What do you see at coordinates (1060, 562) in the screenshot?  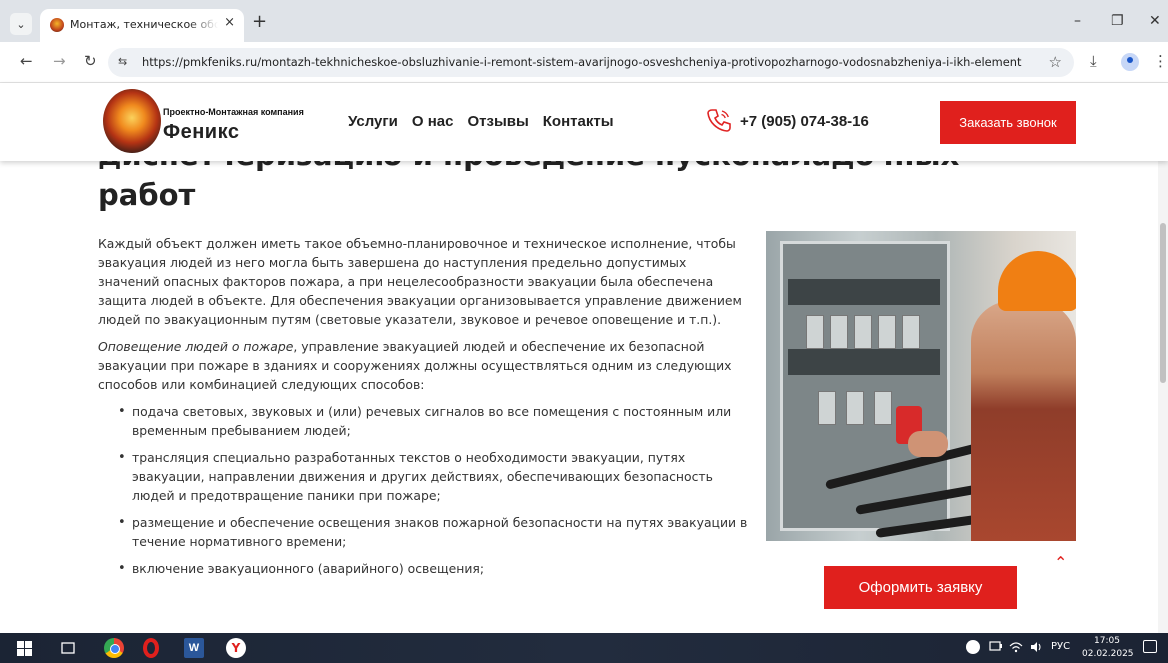 I see `scroll-to-top-icon: ⌃` at bounding box center [1060, 562].